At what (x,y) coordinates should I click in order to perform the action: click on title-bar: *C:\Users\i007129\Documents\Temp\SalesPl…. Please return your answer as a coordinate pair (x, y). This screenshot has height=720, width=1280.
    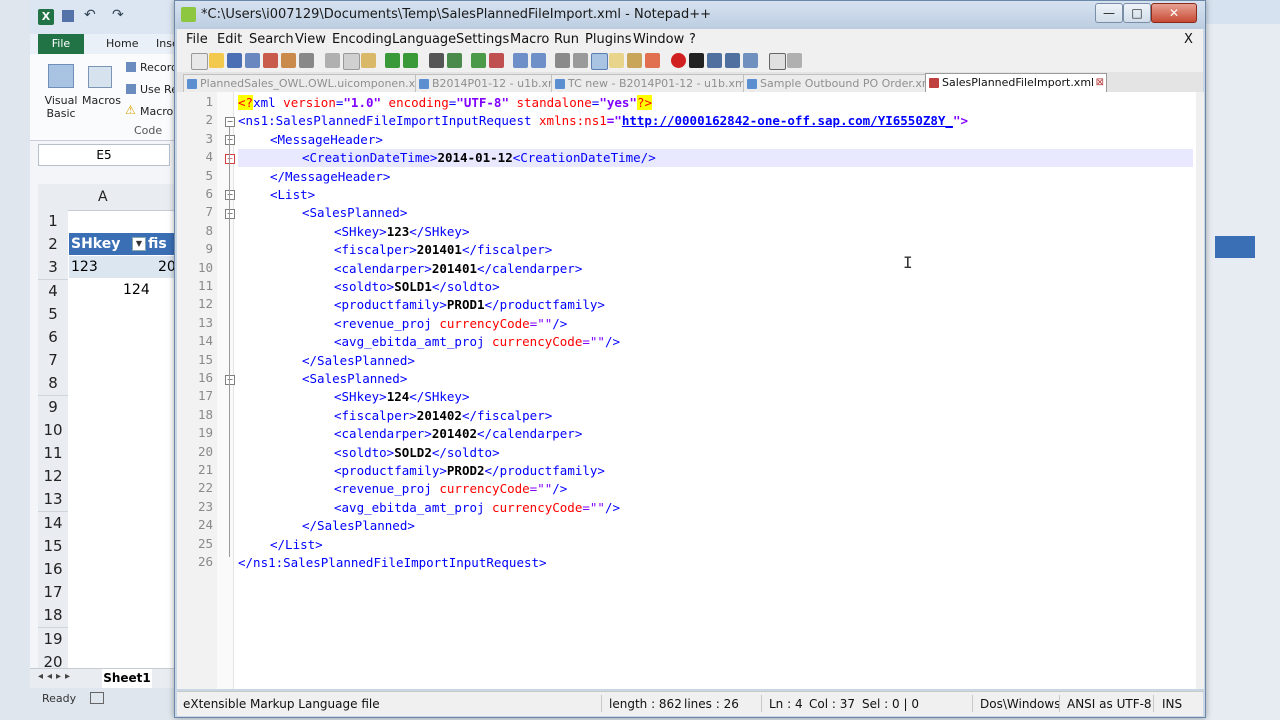
    Looking at the image, I should click on (690, 15).